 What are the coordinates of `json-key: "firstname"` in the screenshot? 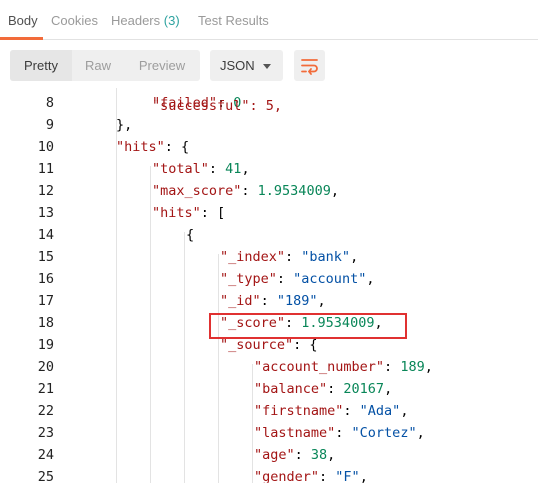 It's located at (299, 411).